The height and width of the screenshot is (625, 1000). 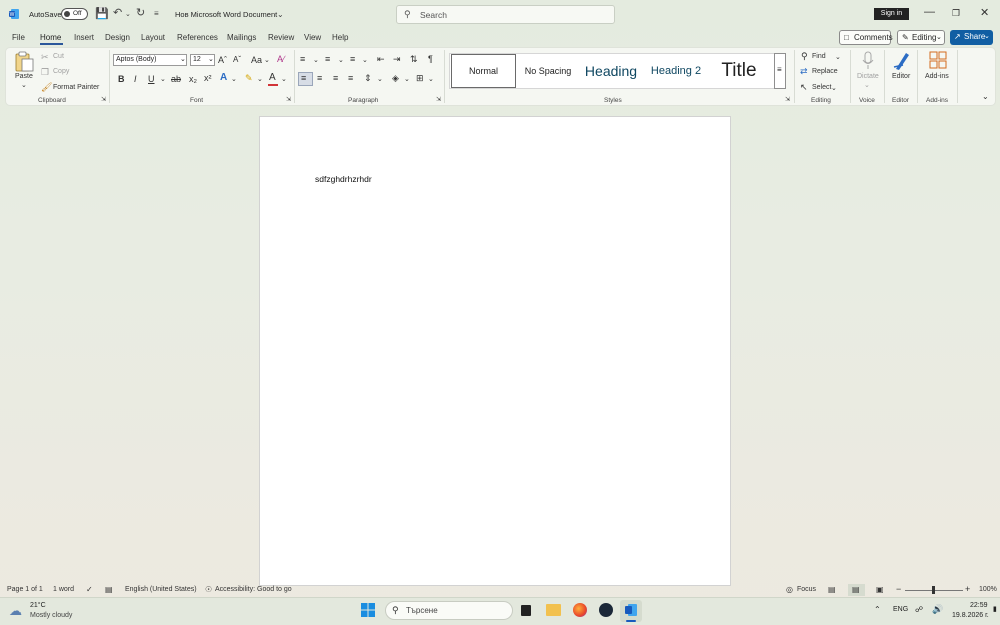 I want to click on tab-insert: Insert, so click(x=84, y=37).